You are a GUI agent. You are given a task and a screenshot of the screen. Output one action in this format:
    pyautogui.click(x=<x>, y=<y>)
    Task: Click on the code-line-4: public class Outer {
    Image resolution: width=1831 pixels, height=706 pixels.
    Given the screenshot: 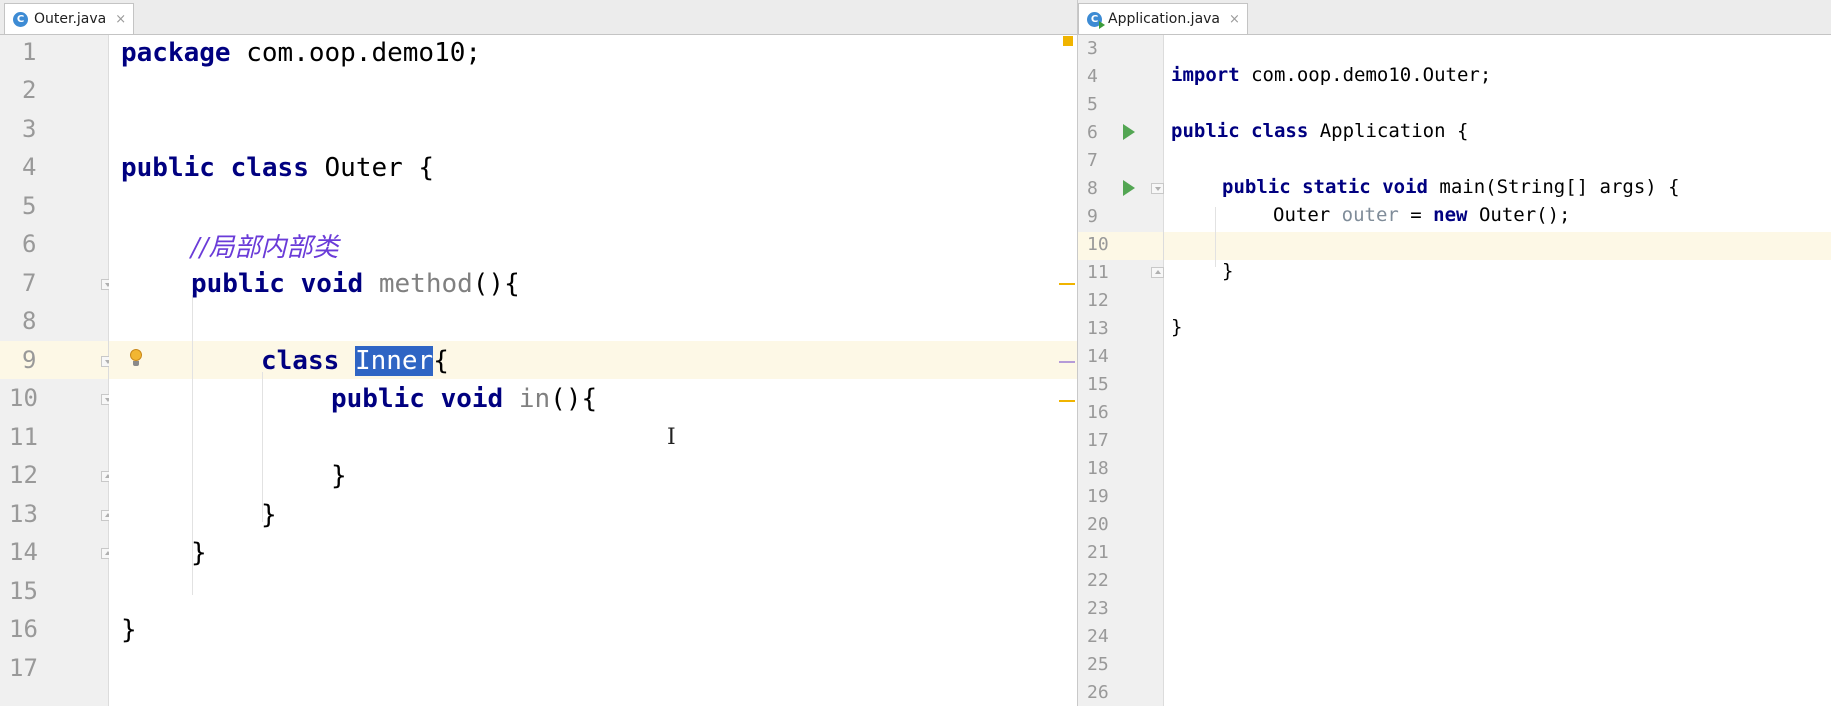 What is the action you would take?
    pyautogui.click(x=599, y=168)
    